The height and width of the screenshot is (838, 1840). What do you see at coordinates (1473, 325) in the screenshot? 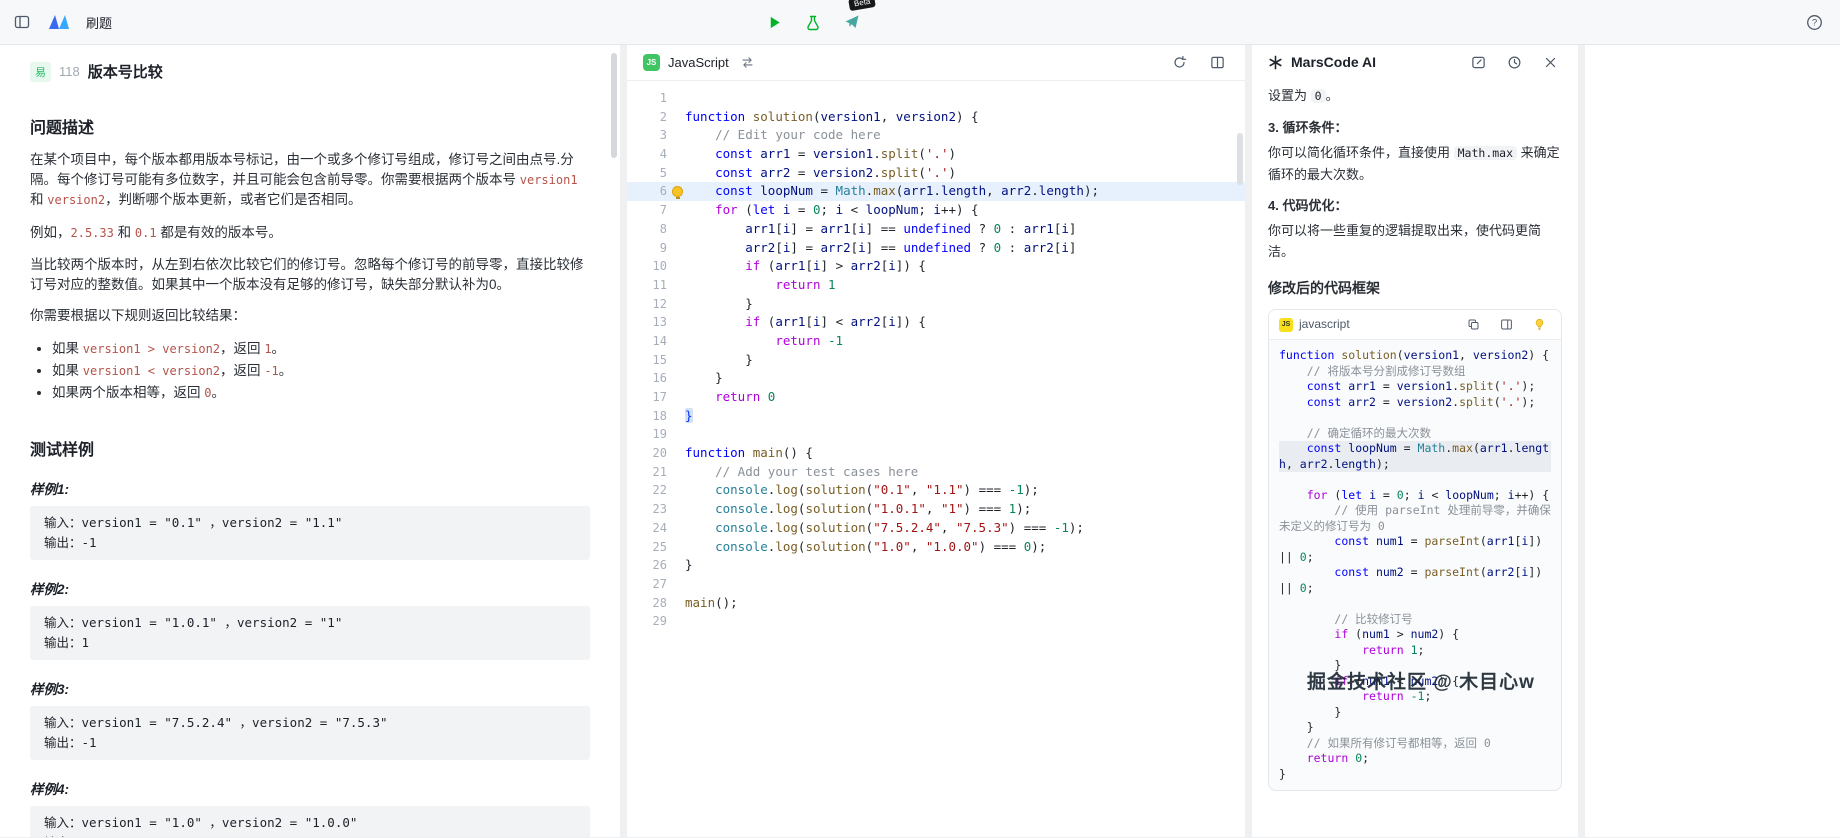
I see `copy-code-icon` at bounding box center [1473, 325].